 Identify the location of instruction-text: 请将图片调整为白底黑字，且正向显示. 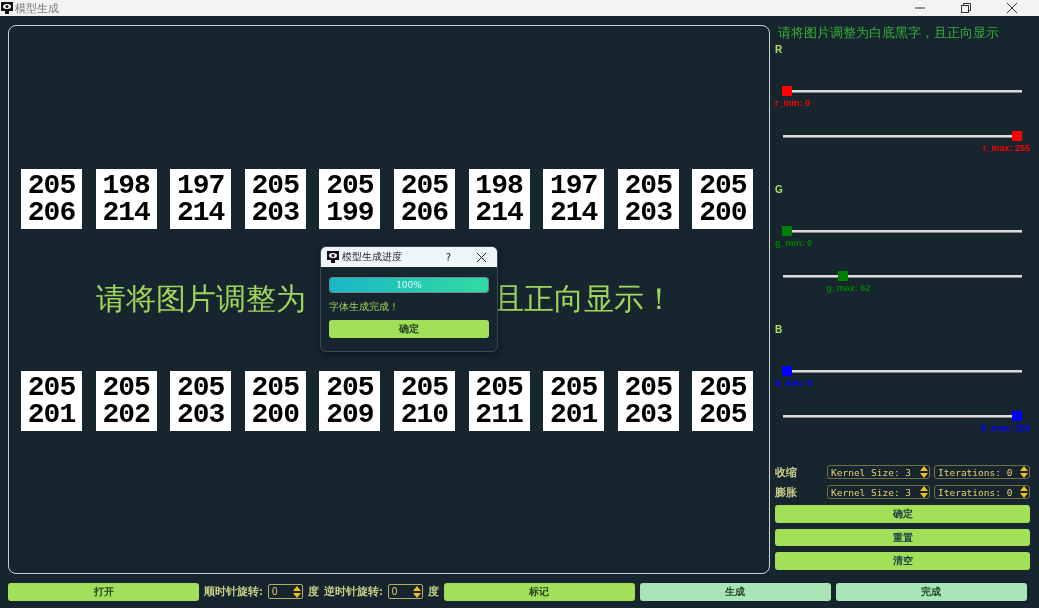
(889, 33).